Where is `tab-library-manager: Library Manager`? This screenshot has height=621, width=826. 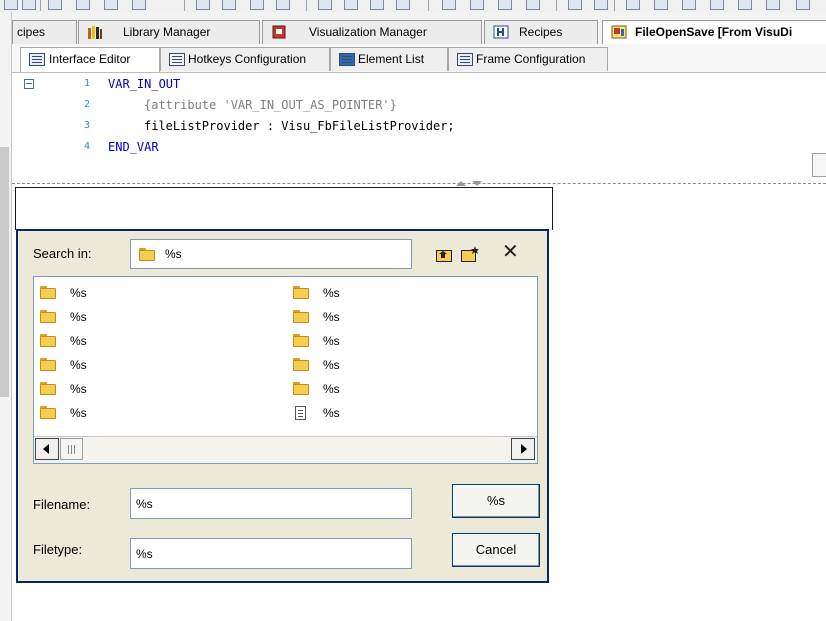 tab-library-manager: Library Manager is located at coordinates (169, 32).